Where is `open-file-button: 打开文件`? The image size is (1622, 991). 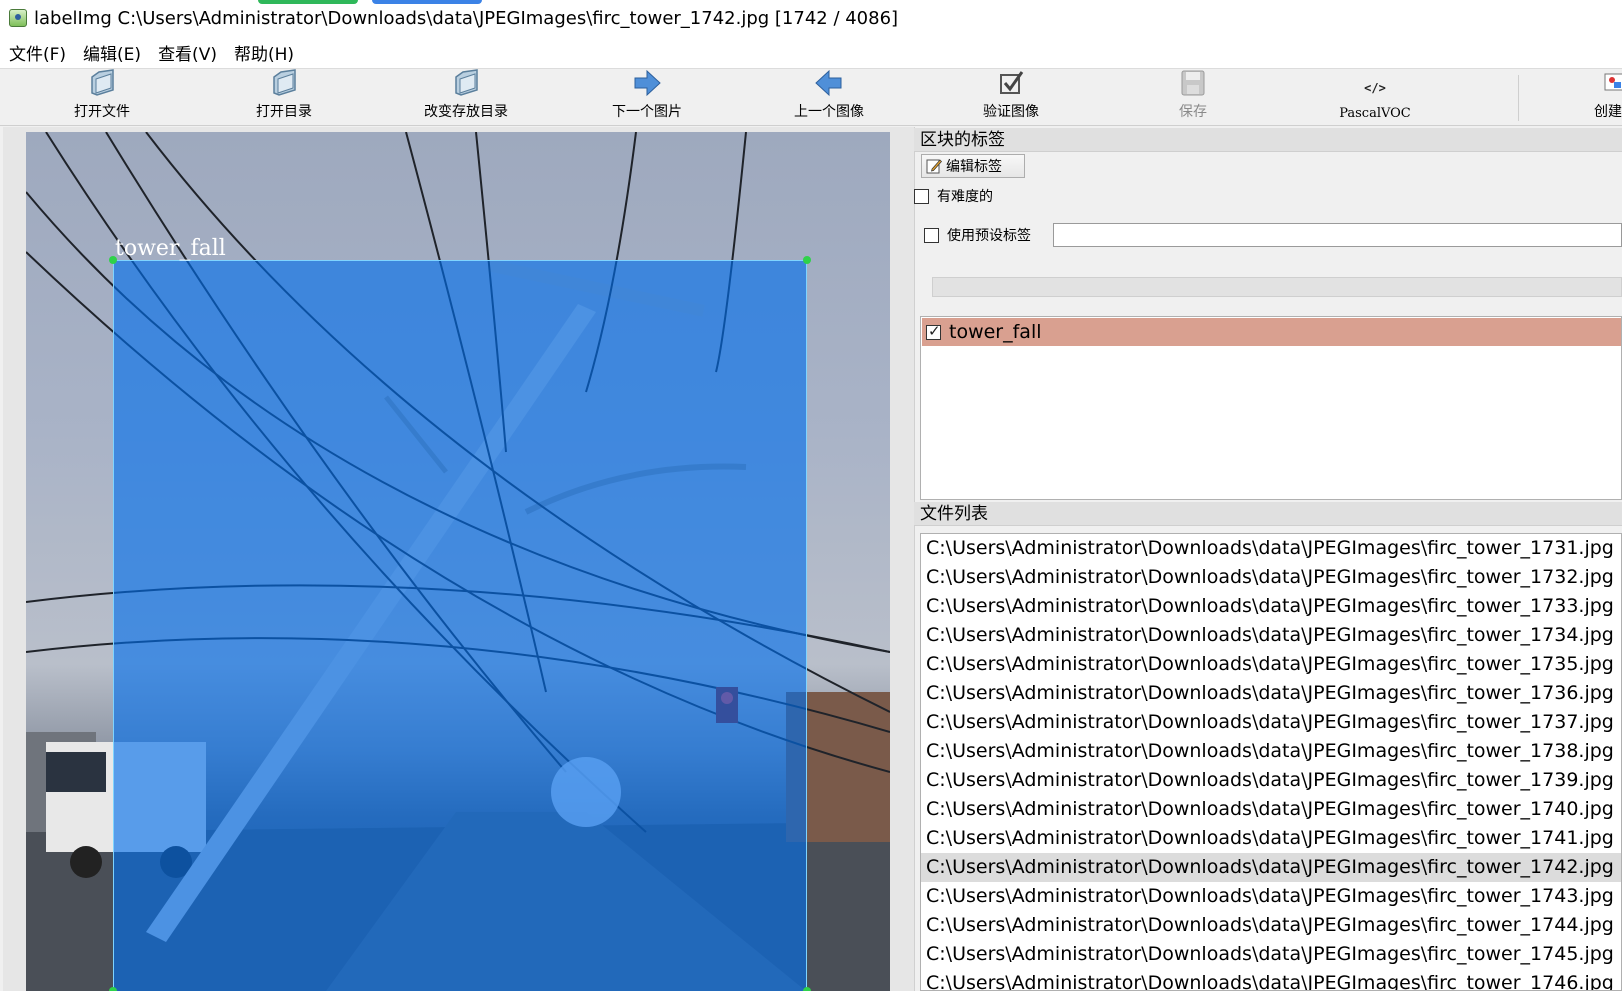
open-file-button: 打开文件 is located at coordinates (102, 98).